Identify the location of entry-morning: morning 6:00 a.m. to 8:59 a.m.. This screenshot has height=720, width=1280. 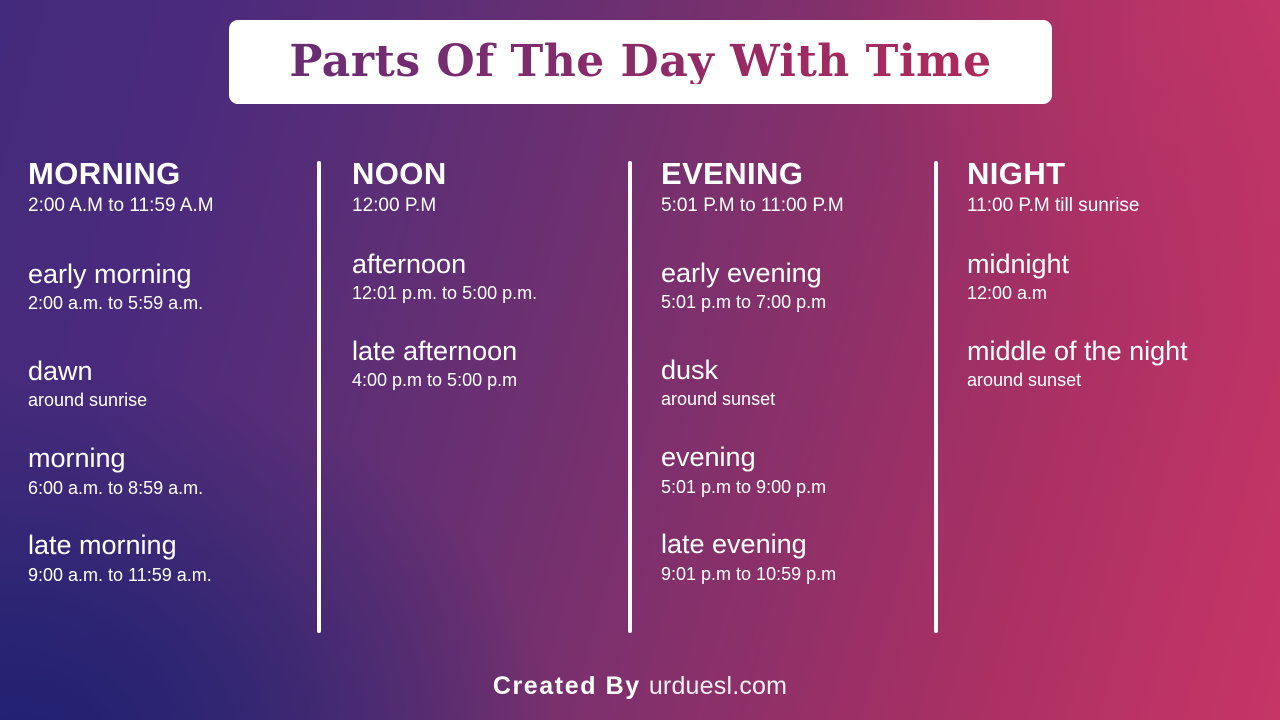
(168, 470).